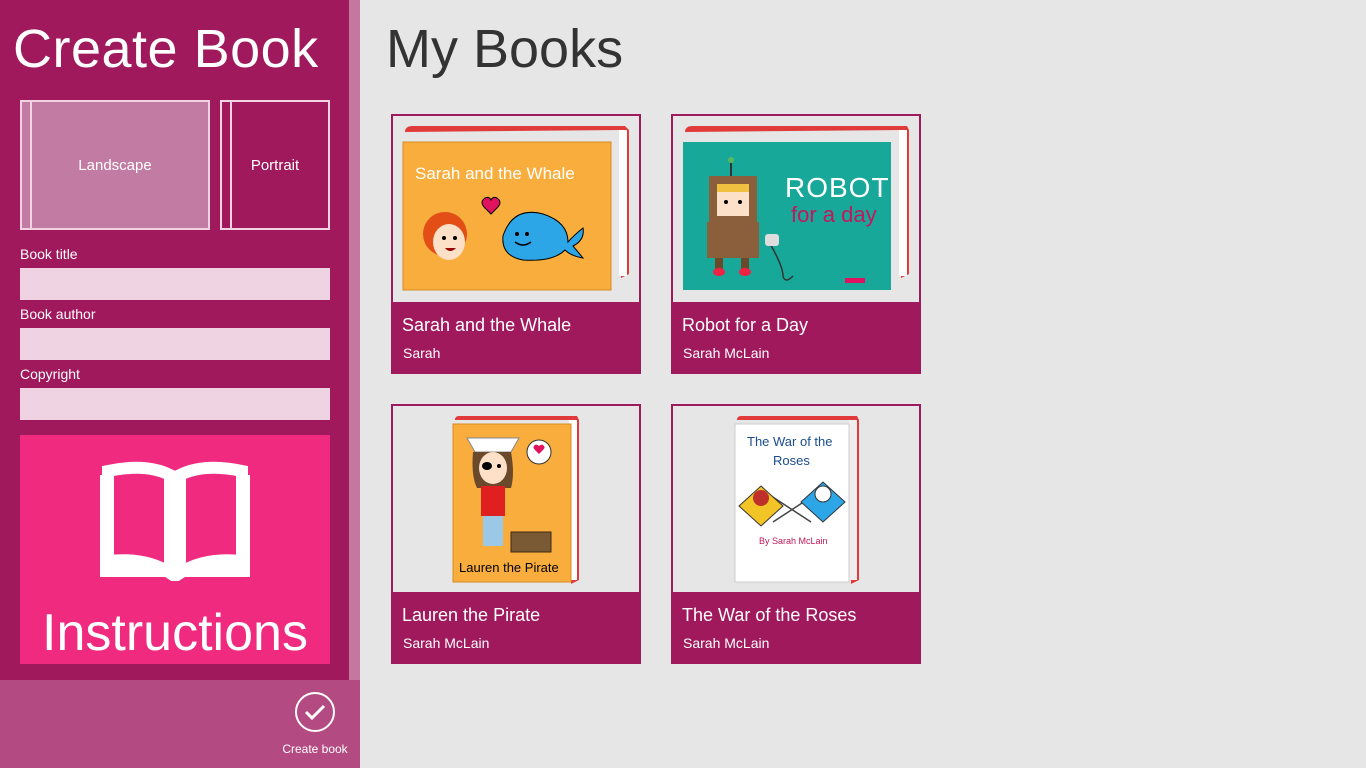  I want to click on copyright-label: Copyright, so click(50, 374).